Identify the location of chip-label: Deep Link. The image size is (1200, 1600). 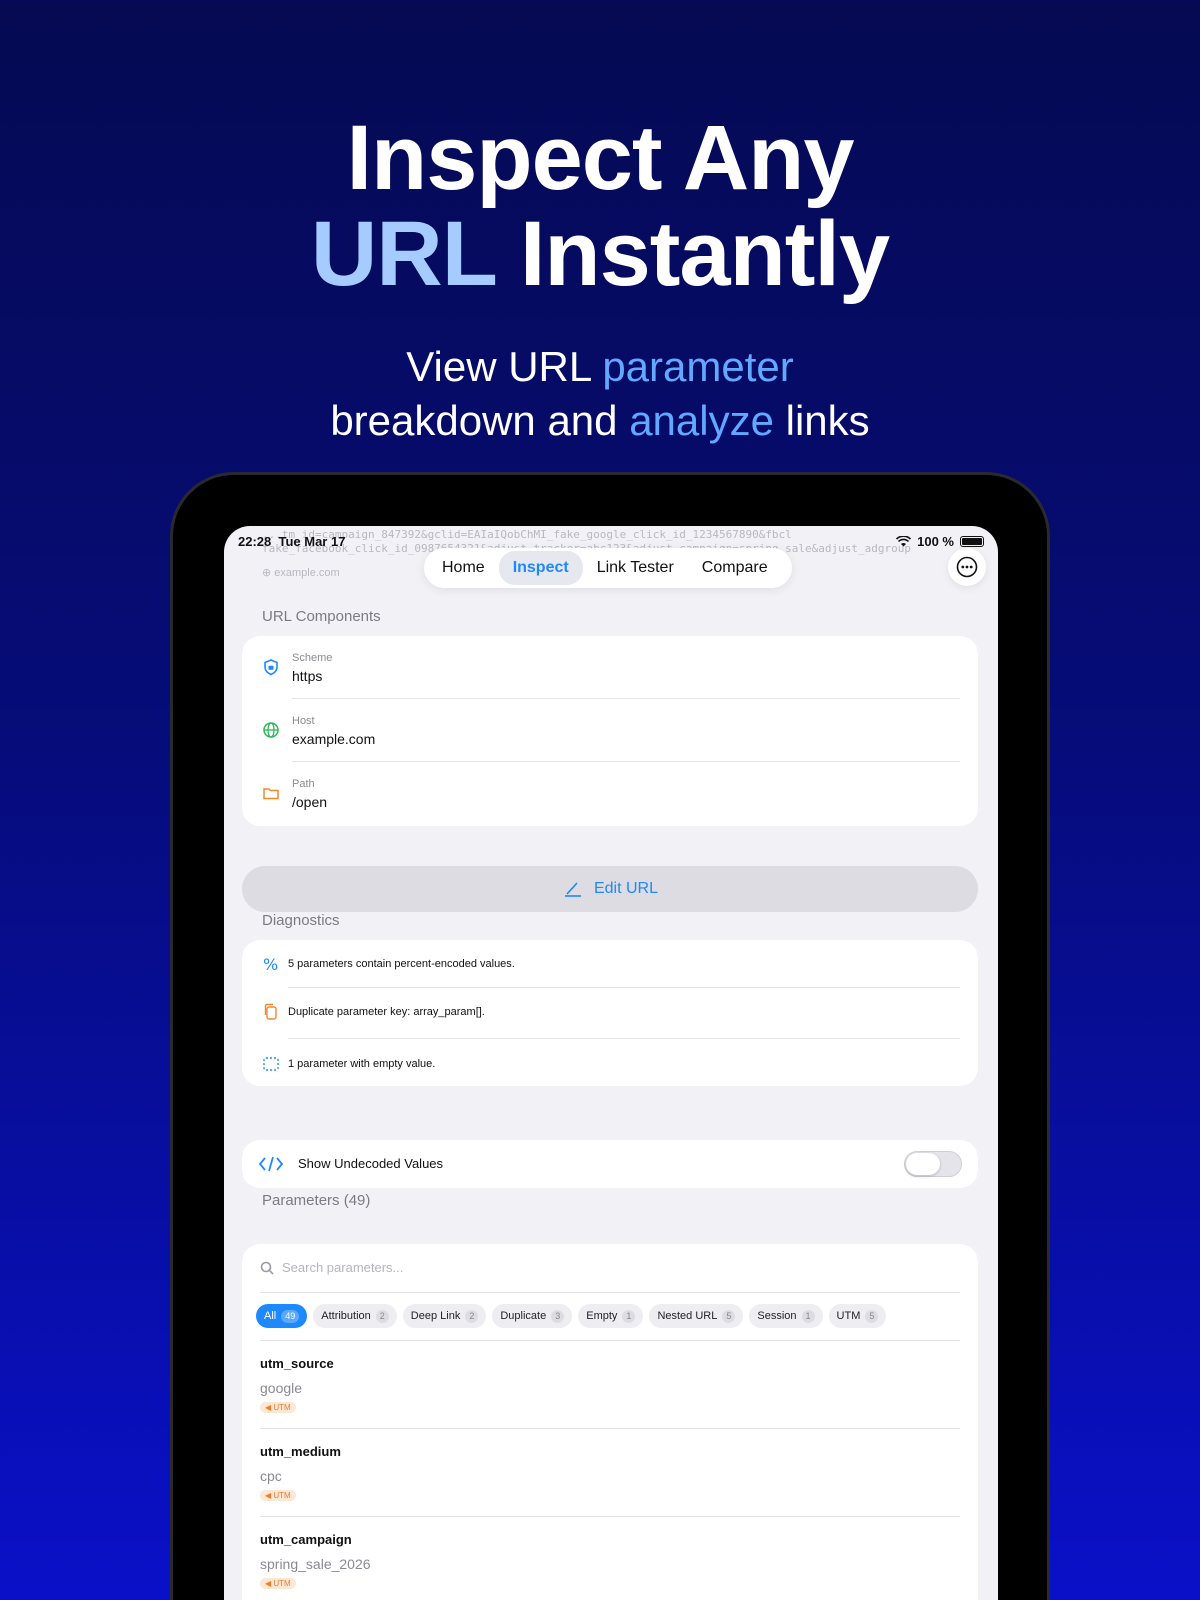
(435, 1316).